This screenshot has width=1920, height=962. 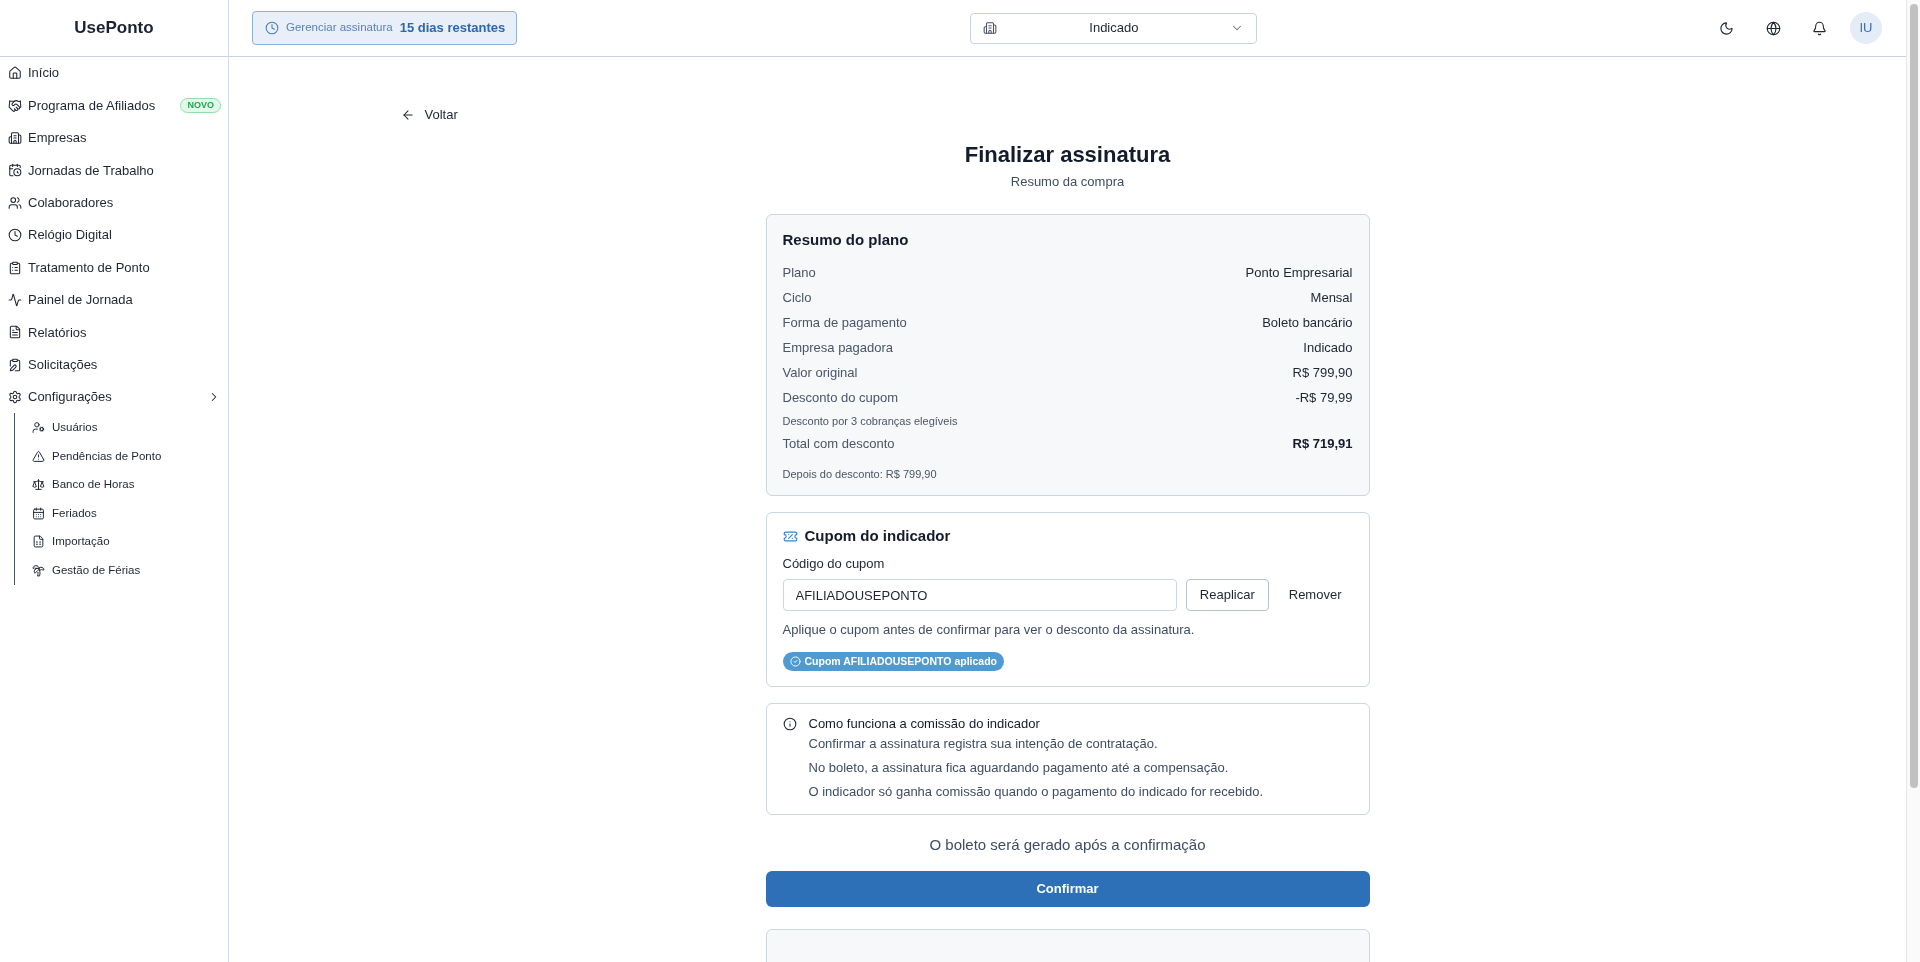 I want to click on summary-label: Plano, so click(x=799, y=273).